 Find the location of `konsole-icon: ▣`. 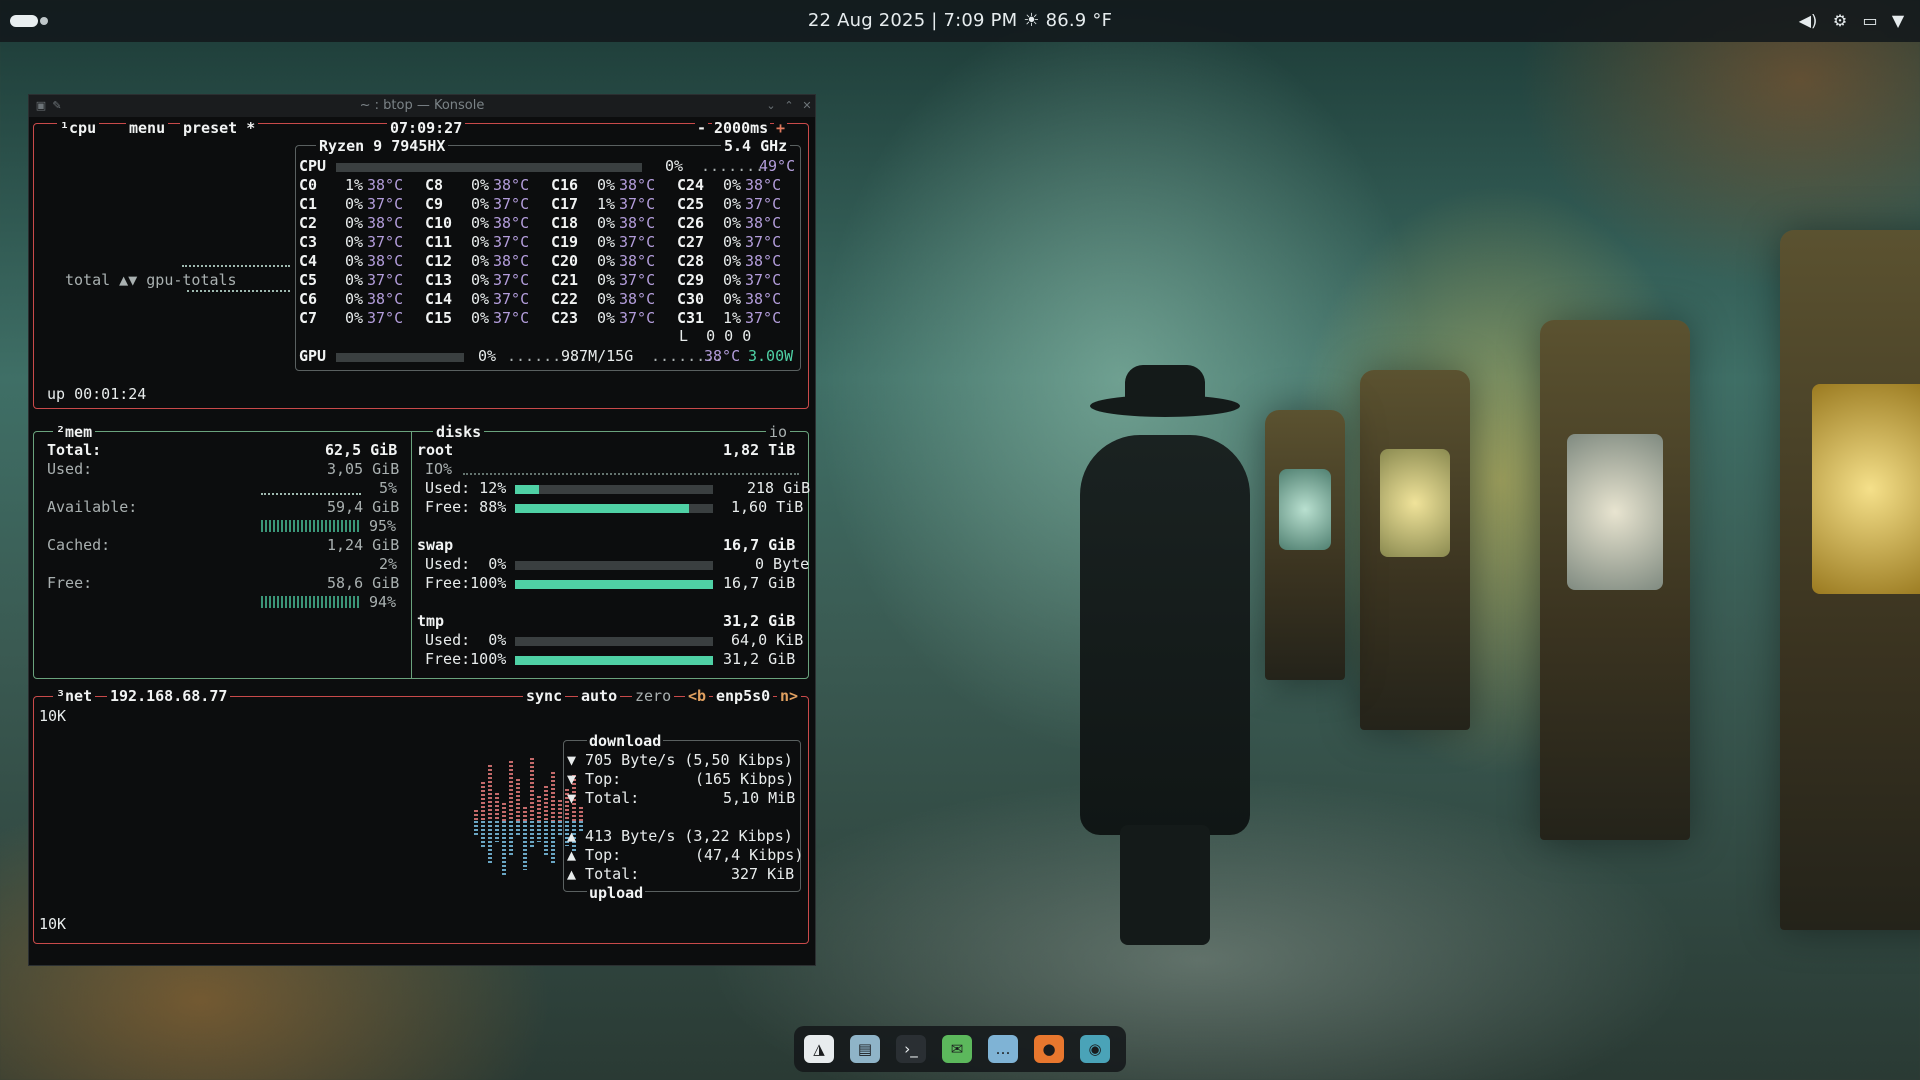

konsole-icon: ▣ is located at coordinates (41, 105).